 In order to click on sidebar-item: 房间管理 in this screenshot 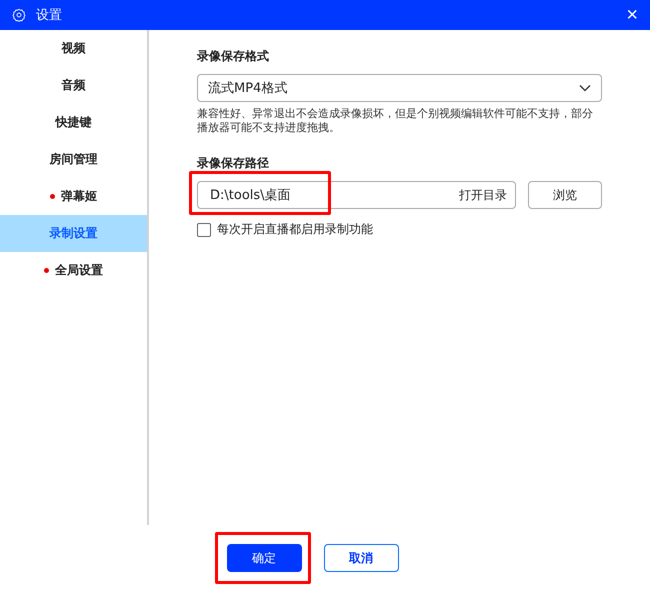, I will do `click(73, 159)`.